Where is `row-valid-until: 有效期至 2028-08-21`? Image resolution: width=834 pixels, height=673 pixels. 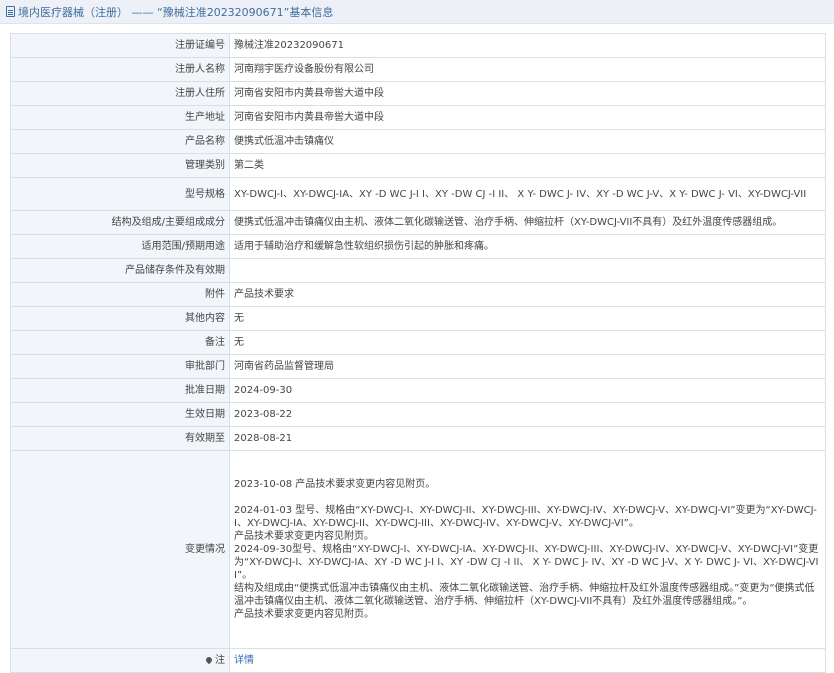 row-valid-until: 有效期至 2028-08-21 is located at coordinates (418, 438).